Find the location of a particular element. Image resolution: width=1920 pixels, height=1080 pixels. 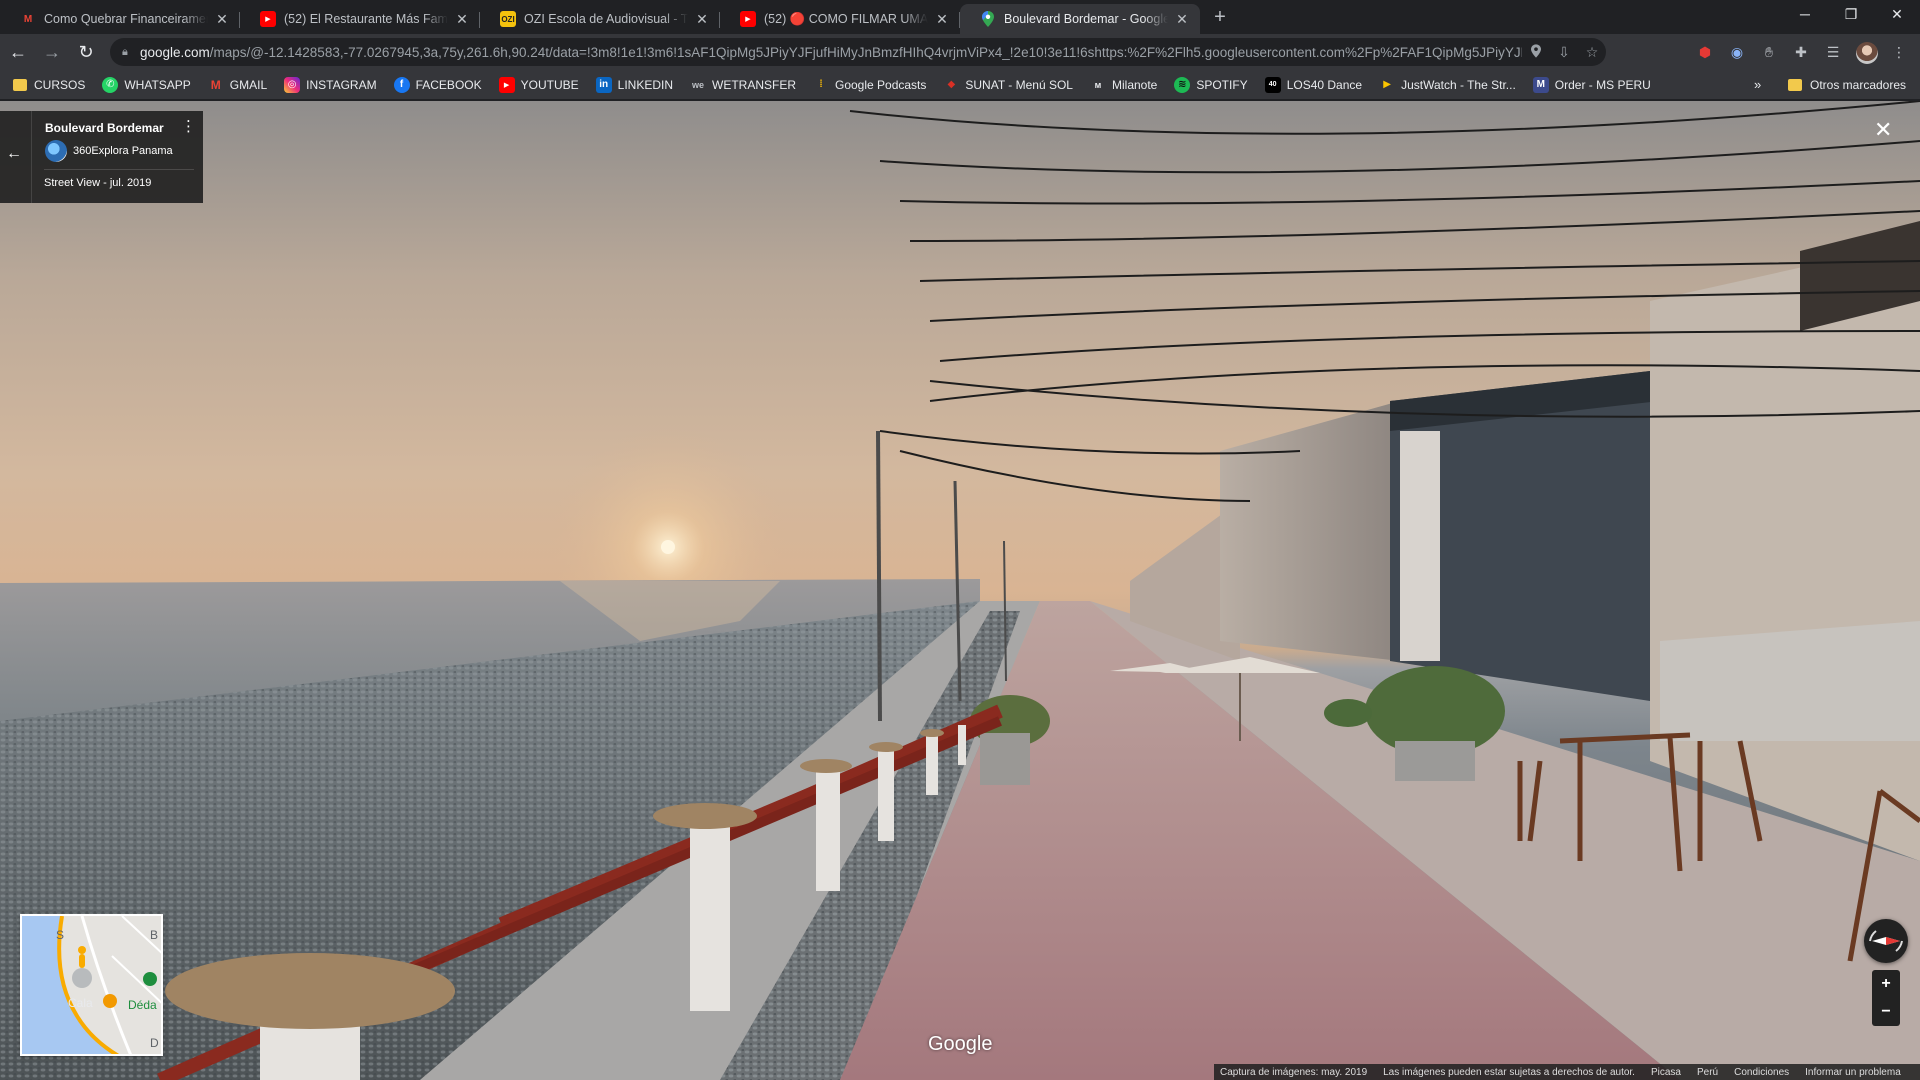

contributor-avatar is located at coordinates (56, 151).